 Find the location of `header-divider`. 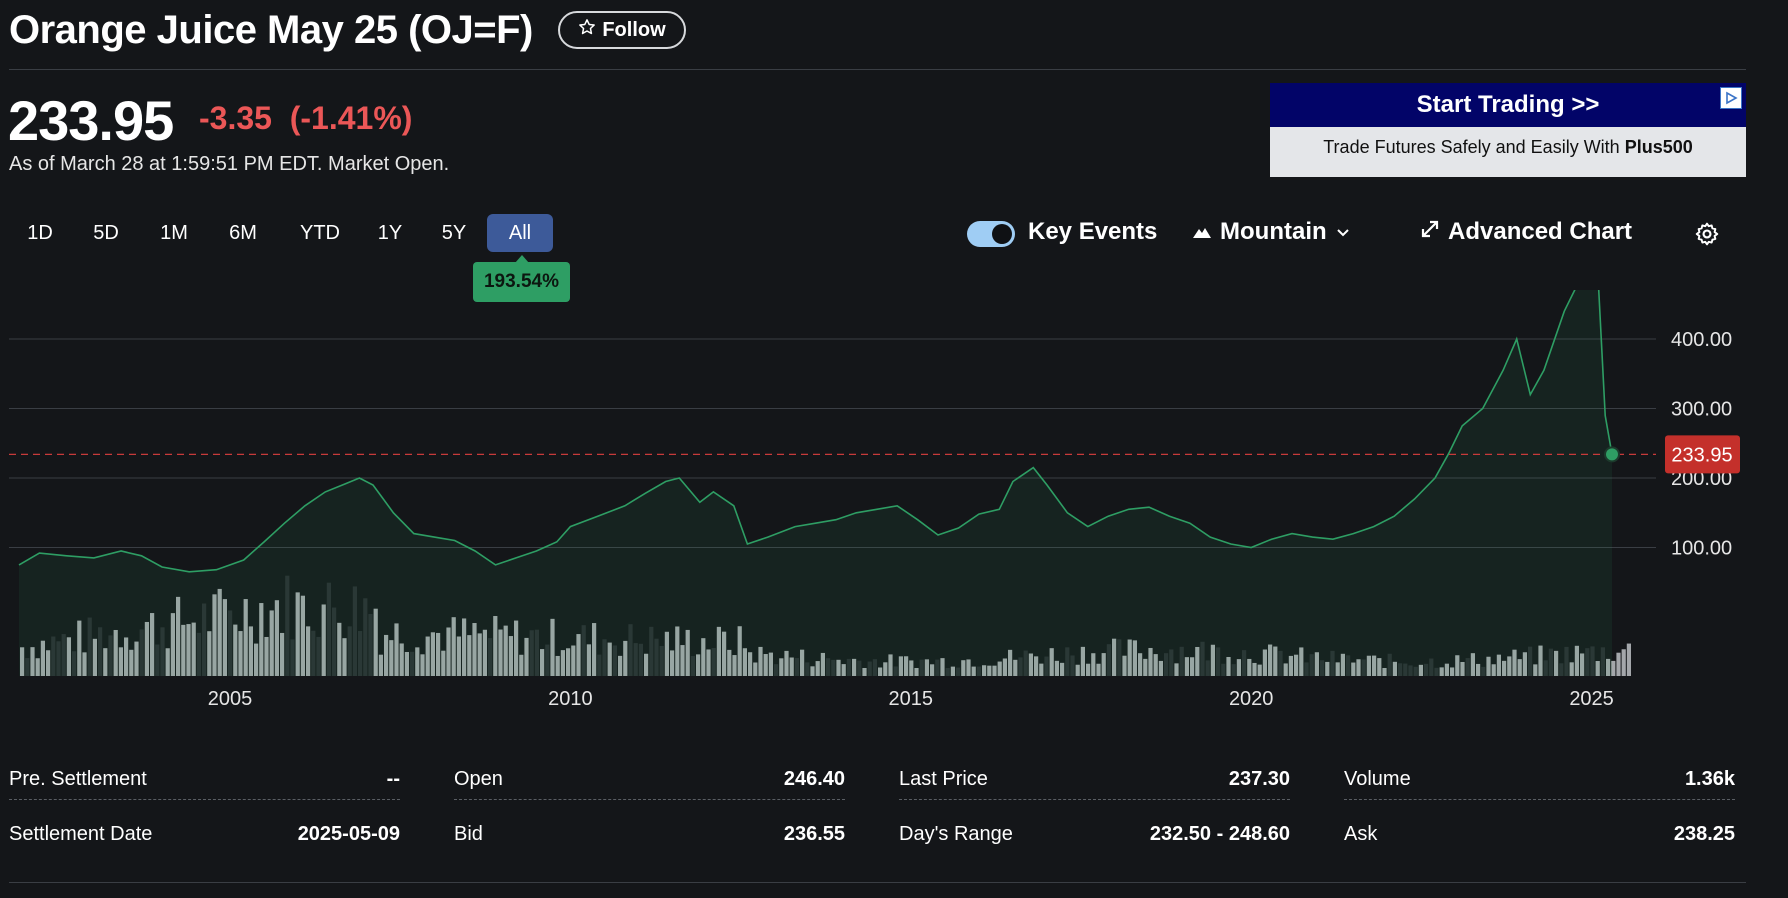

header-divider is located at coordinates (877, 69).